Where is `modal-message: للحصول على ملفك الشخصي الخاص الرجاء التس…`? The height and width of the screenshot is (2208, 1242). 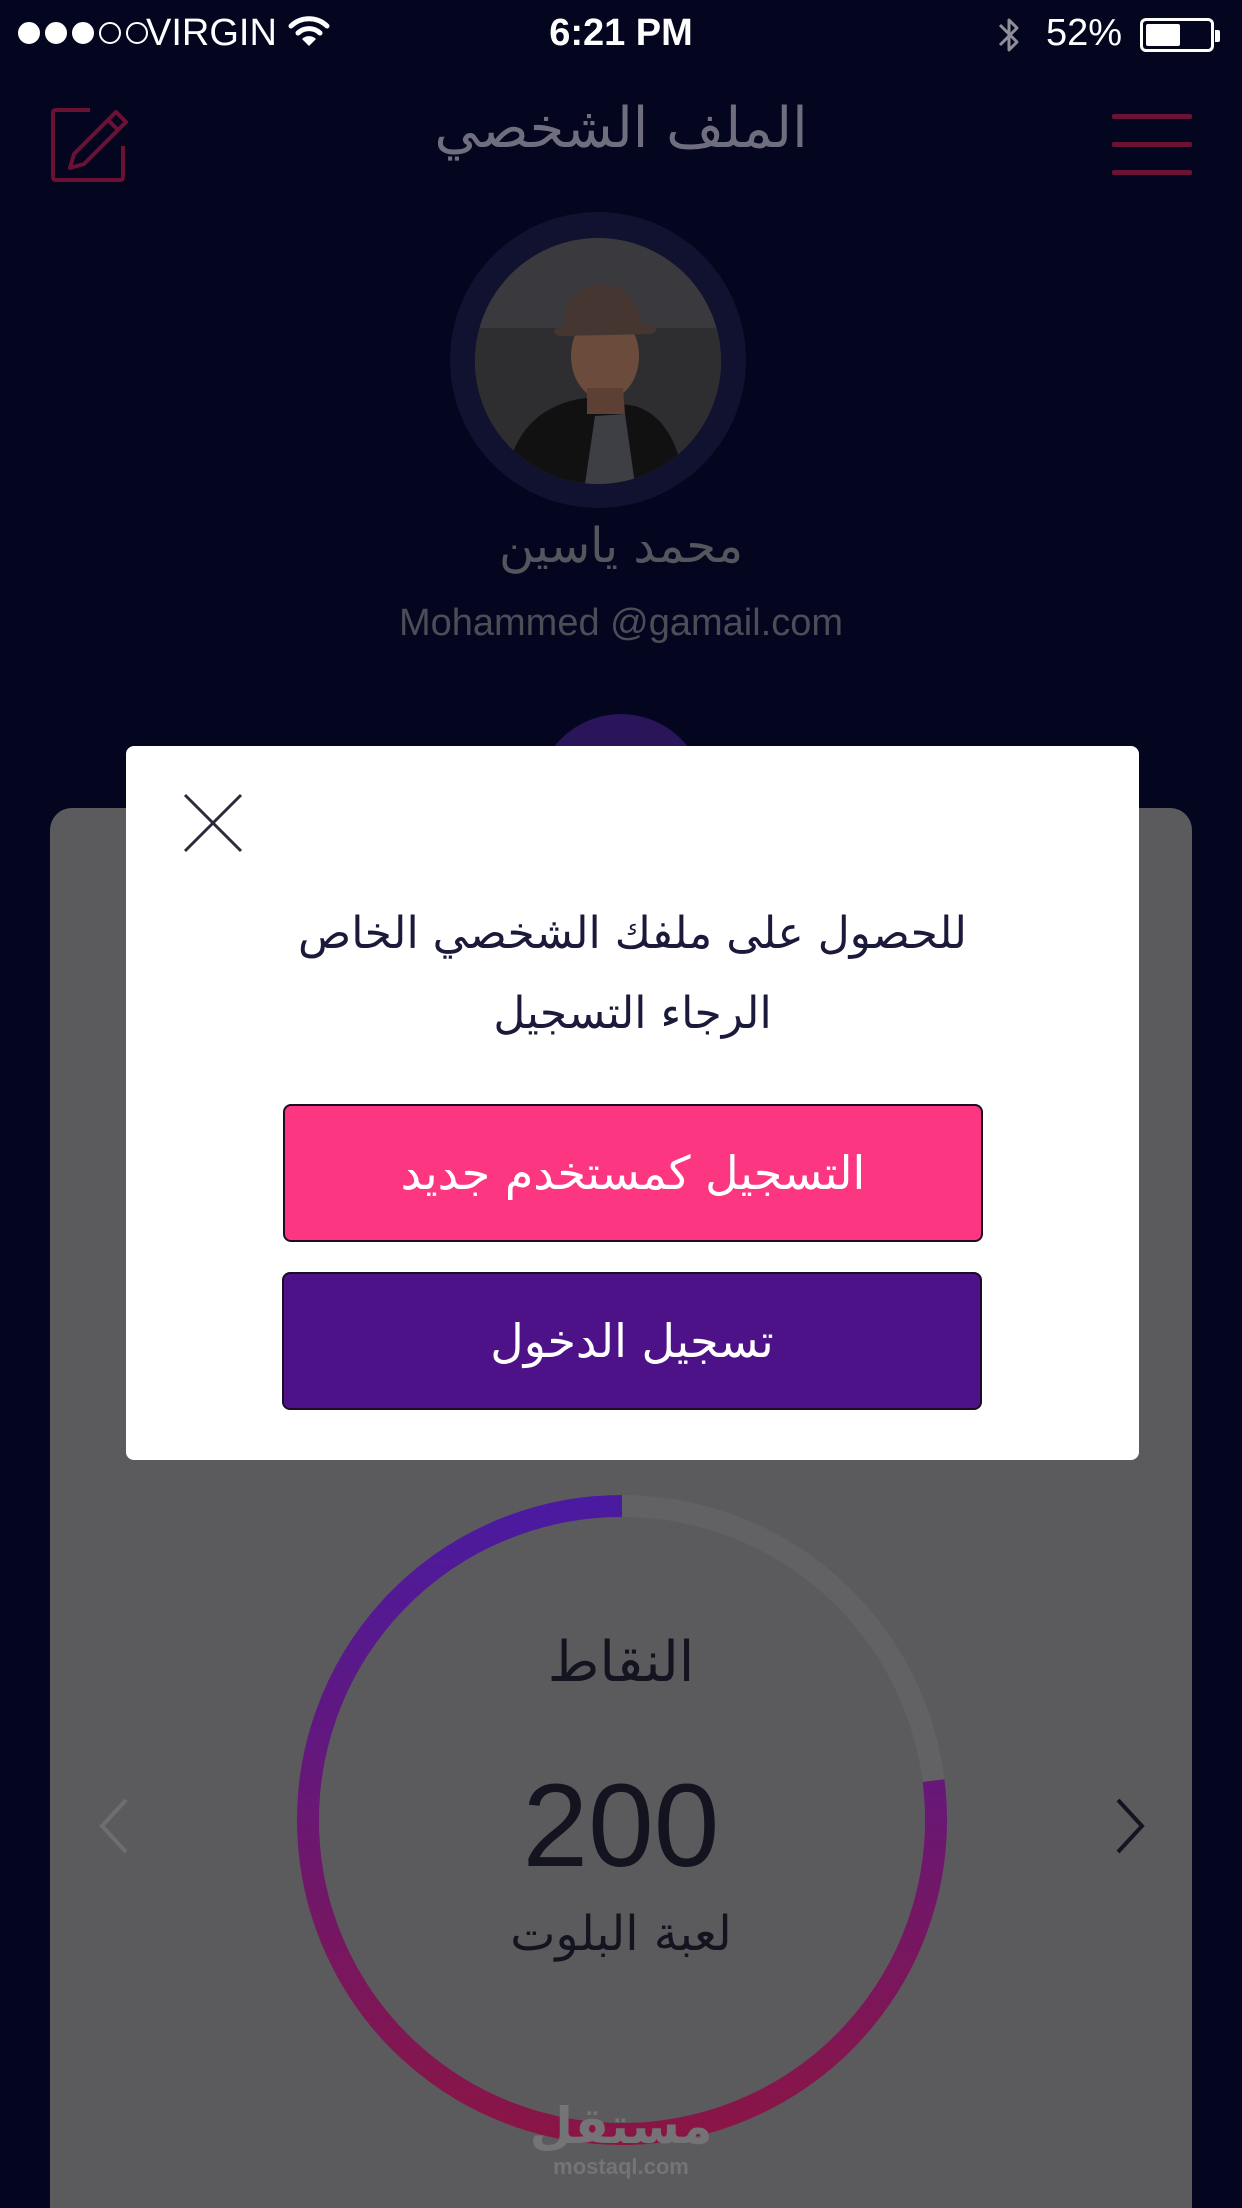 modal-message: للحصول على ملفك الشخصي الخاص الرجاء التس… is located at coordinates (632, 974).